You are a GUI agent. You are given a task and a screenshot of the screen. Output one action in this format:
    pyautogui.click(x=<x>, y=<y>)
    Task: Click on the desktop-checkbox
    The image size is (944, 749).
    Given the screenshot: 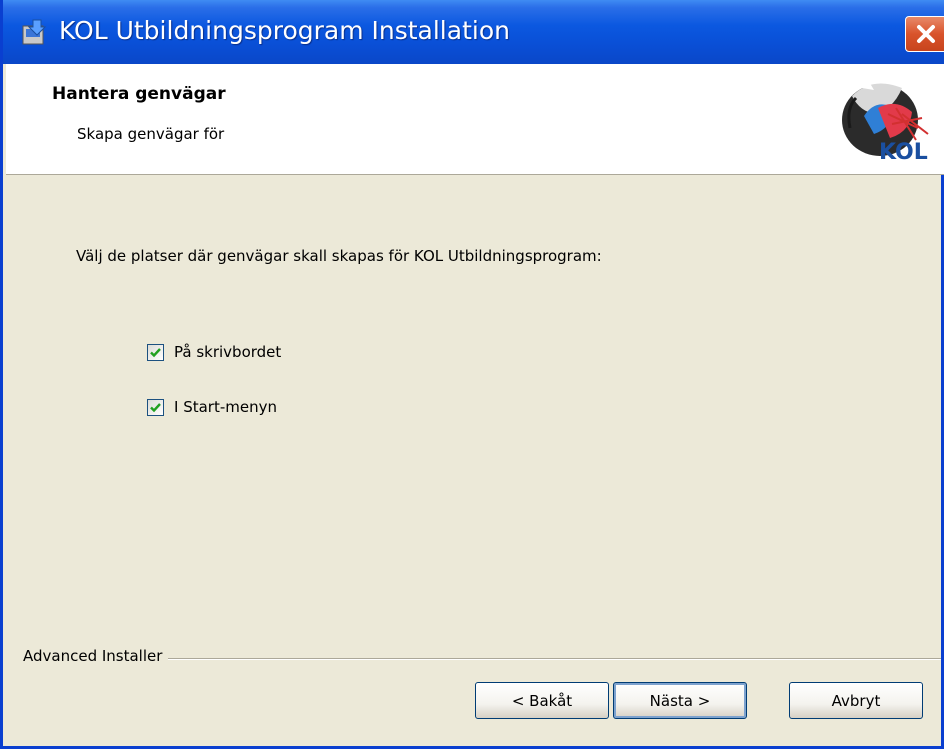 What is the action you would take?
    pyautogui.click(x=155, y=352)
    